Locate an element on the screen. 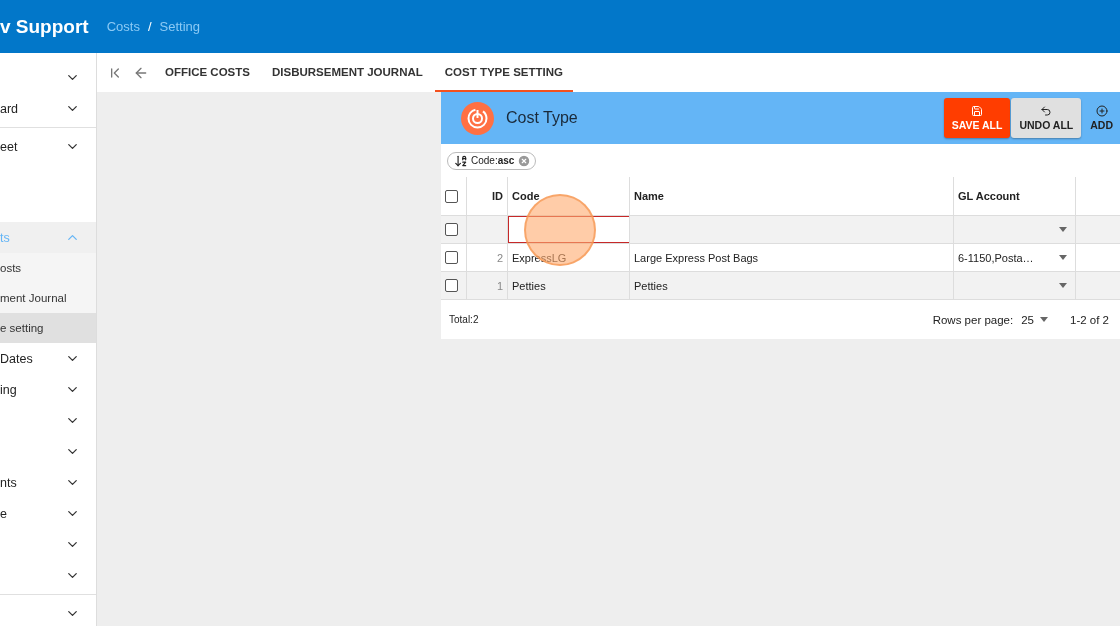  undo-icon is located at coordinates (1046, 111).